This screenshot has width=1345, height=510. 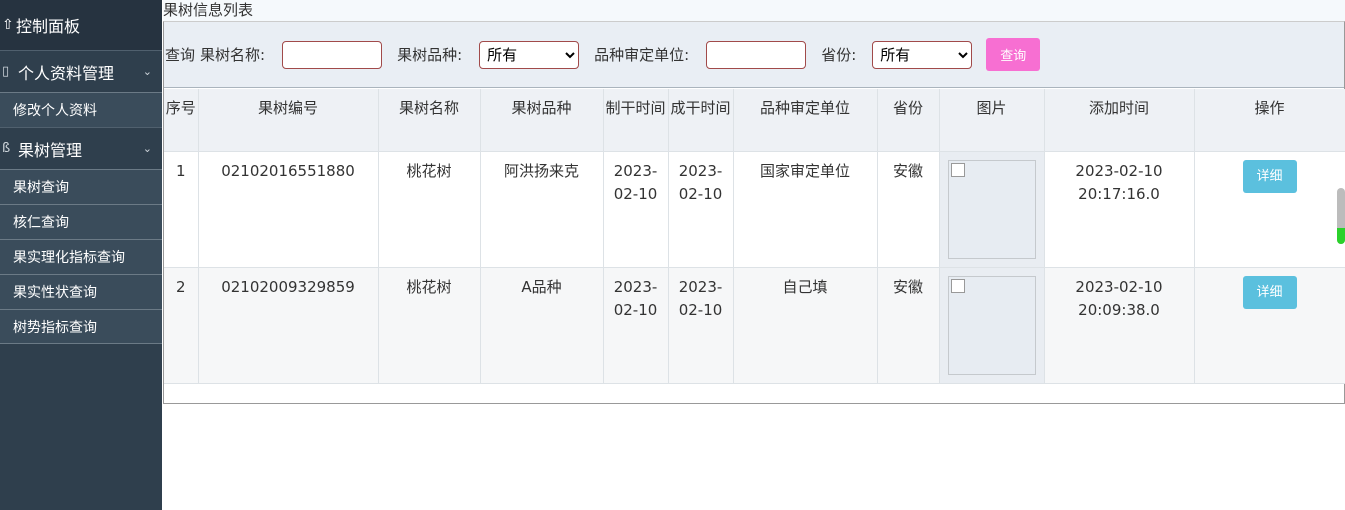 I want to click on sidebar-item-edit-profile: 修改个人资料, so click(x=81, y=109).